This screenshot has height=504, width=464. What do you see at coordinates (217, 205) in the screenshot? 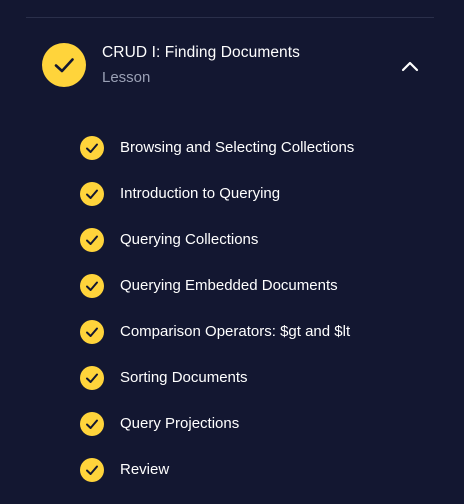
I see `lesson-item: Introduction to Querying` at bounding box center [217, 205].